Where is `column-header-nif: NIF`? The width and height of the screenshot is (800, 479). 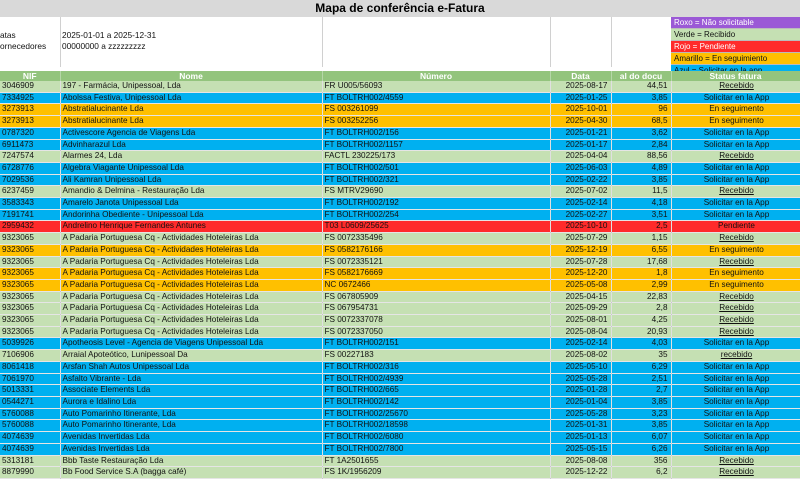
column-header-nif: NIF is located at coordinates (30, 76).